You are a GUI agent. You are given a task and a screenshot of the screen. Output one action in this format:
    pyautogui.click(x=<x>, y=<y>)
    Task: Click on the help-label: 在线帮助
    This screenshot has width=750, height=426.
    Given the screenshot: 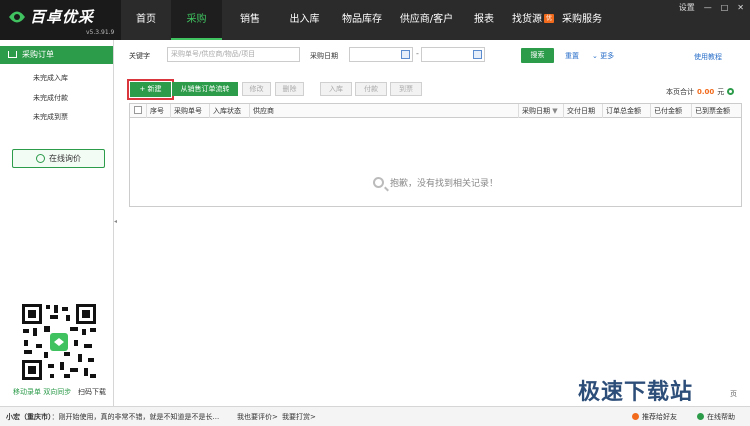 What is the action you would take?
    pyautogui.click(x=721, y=417)
    